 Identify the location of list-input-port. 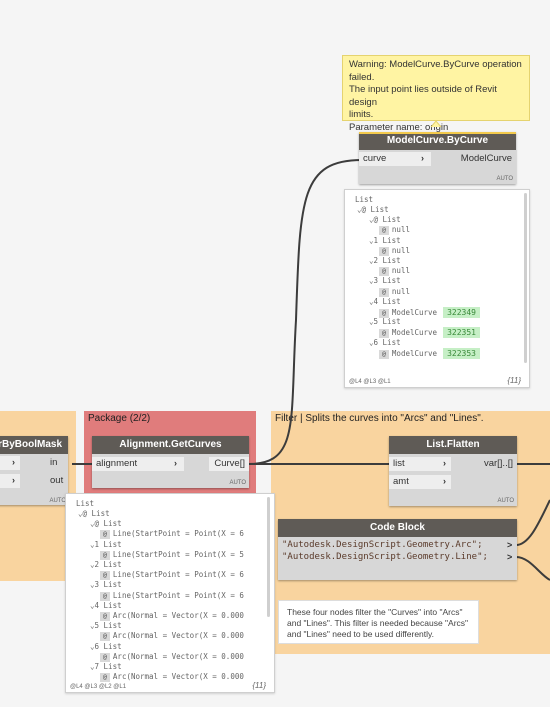
(10, 481).